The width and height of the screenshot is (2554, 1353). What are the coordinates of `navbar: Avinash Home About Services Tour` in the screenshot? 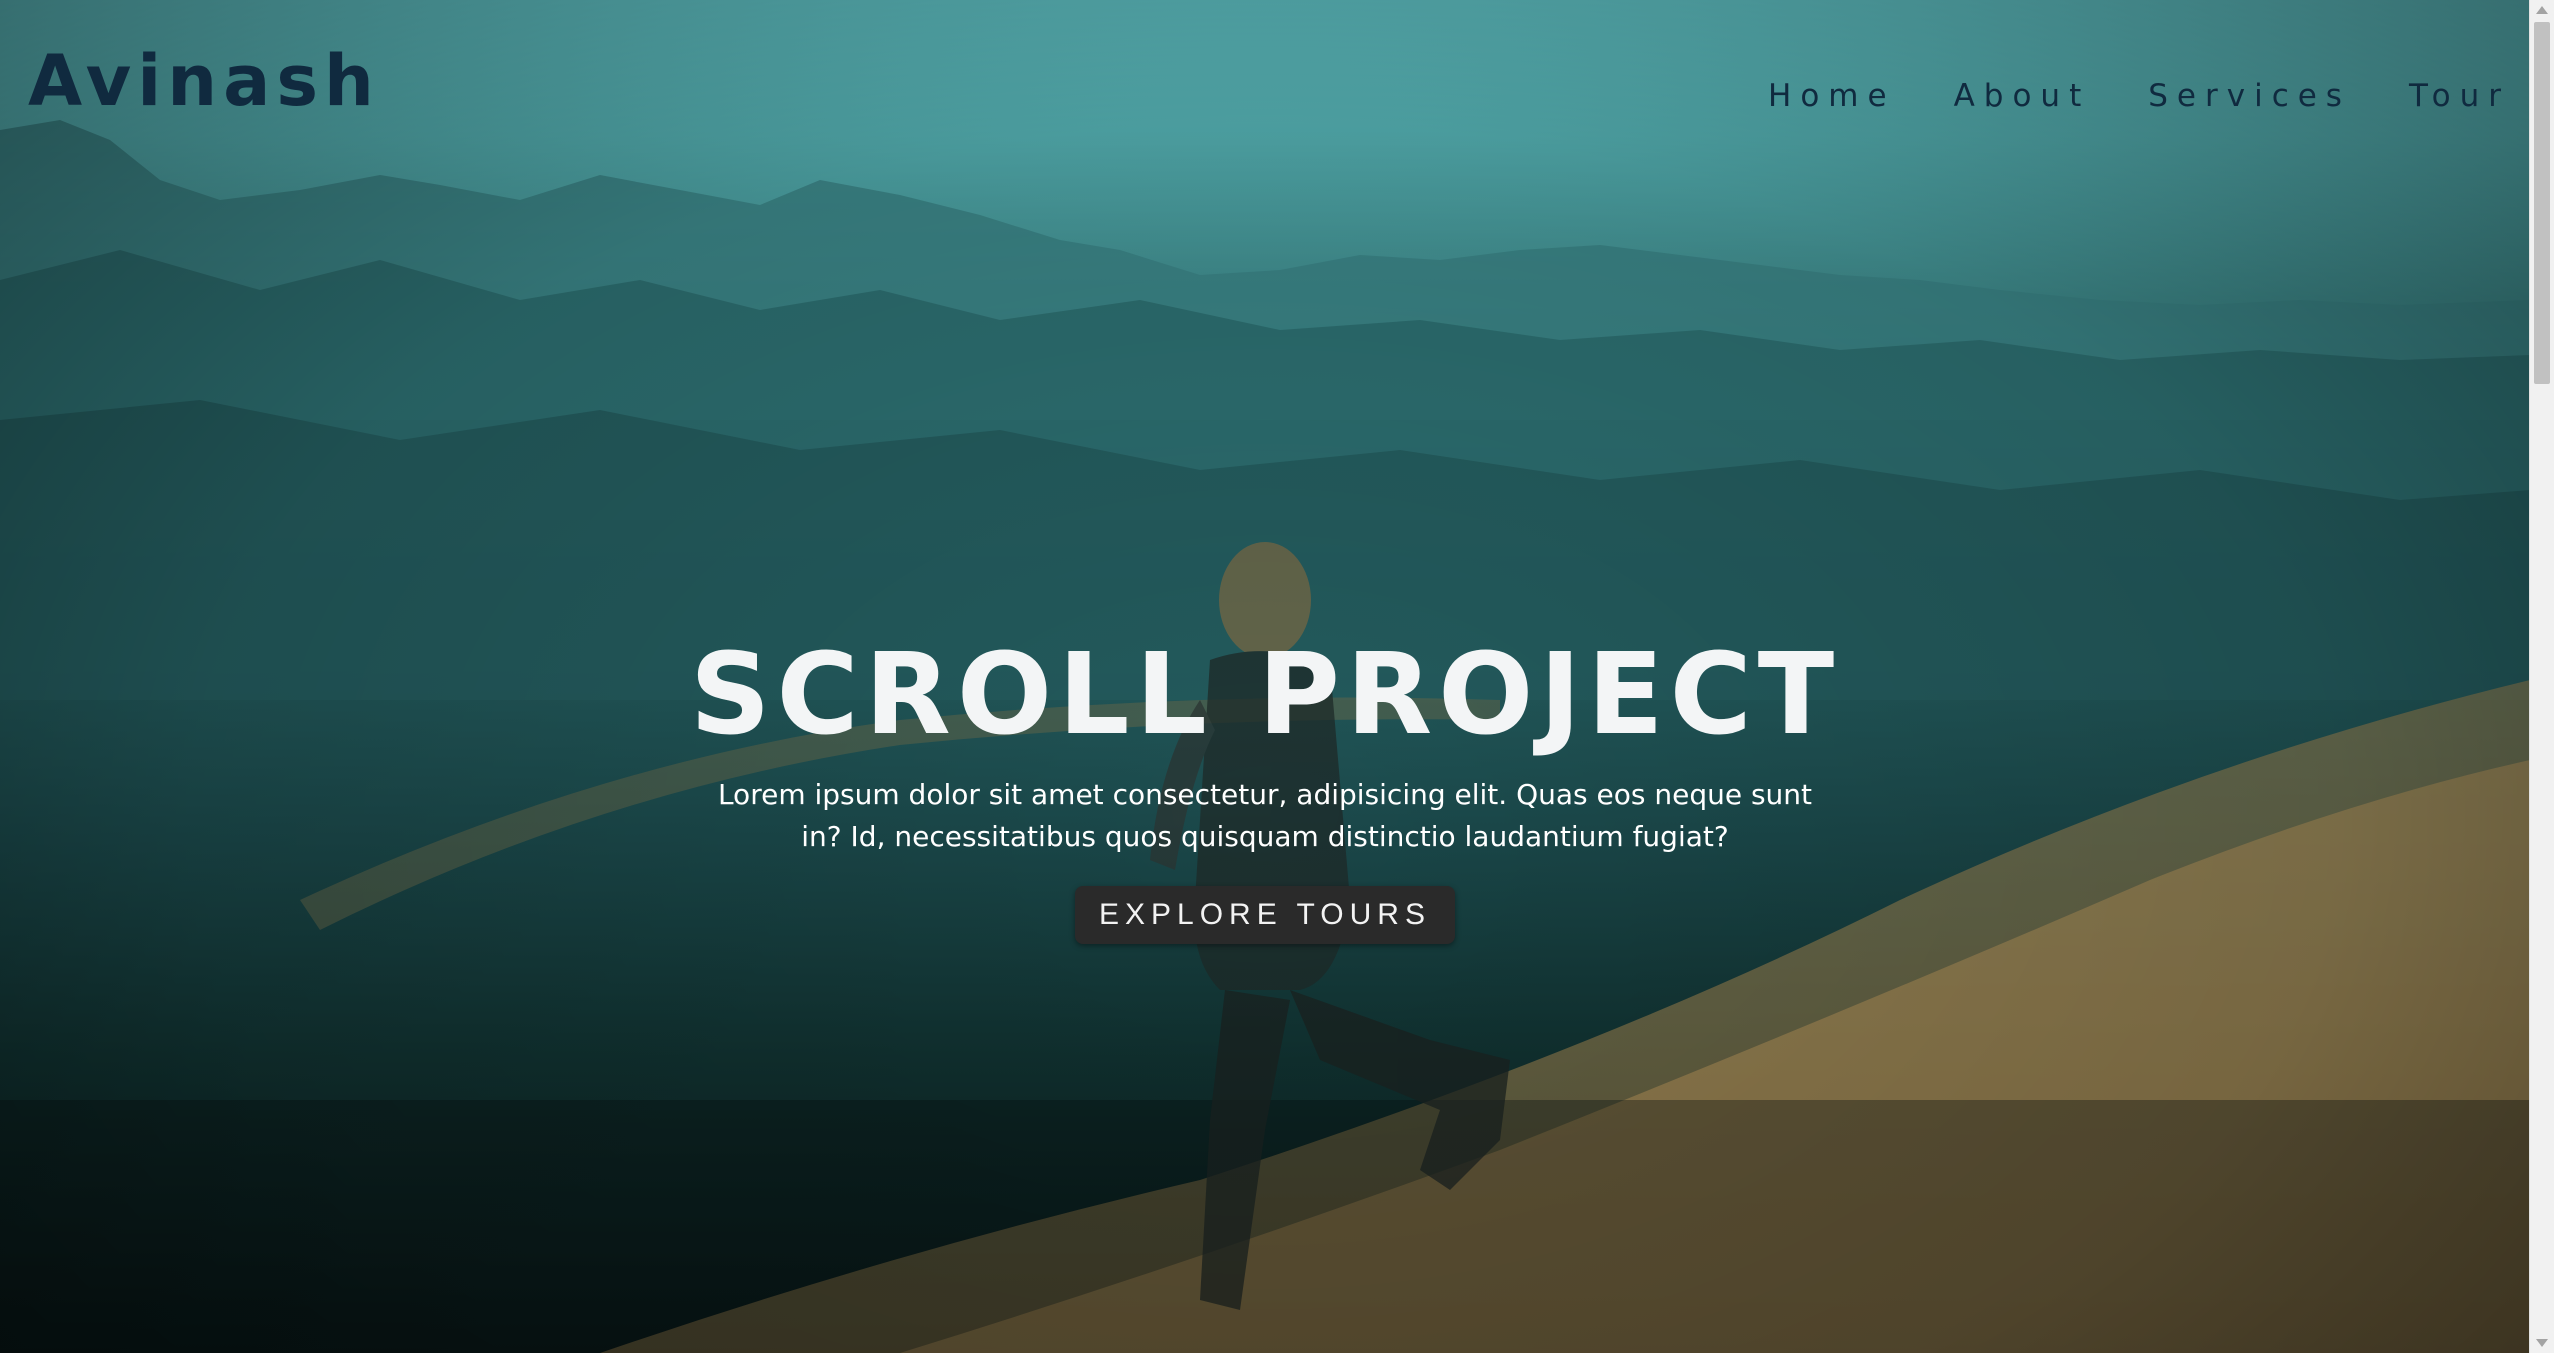 It's located at (1265, 95).